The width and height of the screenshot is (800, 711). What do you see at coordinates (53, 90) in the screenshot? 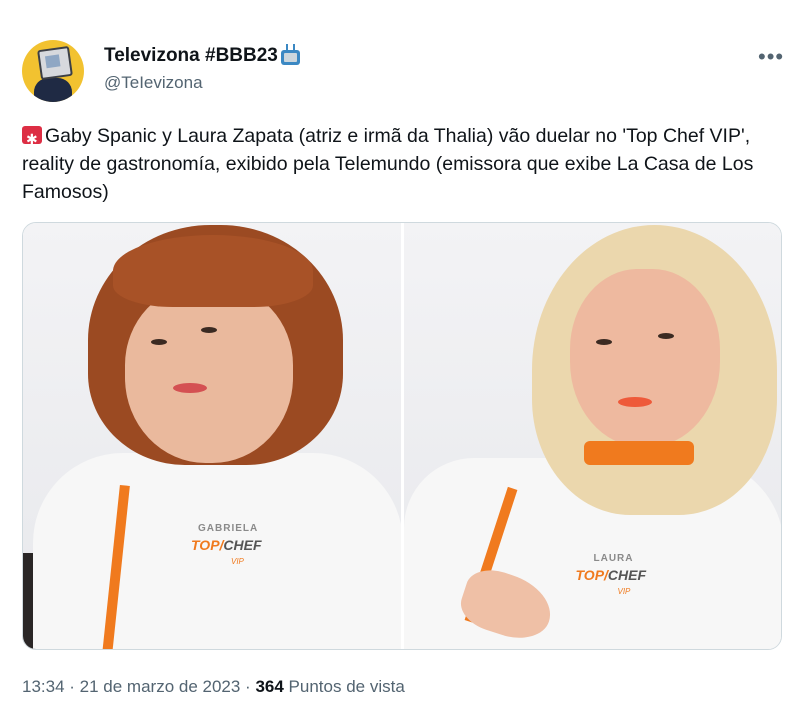
I see `avatar-suit` at bounding box center [53, 90].